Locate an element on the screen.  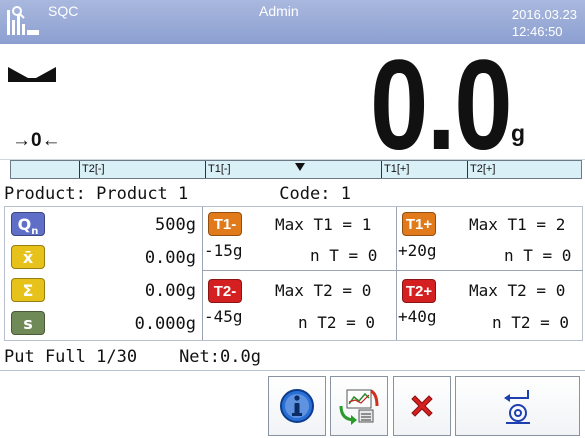
exchange-icon is located at coordinates (359, 407).